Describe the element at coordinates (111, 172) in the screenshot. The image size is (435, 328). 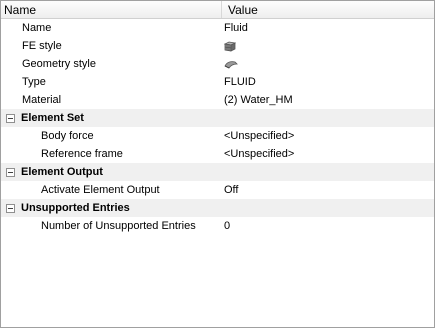
I see `group-header: Element Output` at that location.